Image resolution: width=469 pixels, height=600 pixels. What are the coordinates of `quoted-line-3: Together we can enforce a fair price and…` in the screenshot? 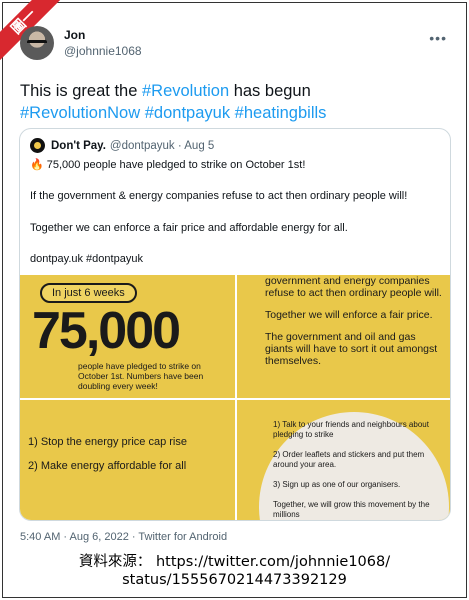 It's located at (189, 228).